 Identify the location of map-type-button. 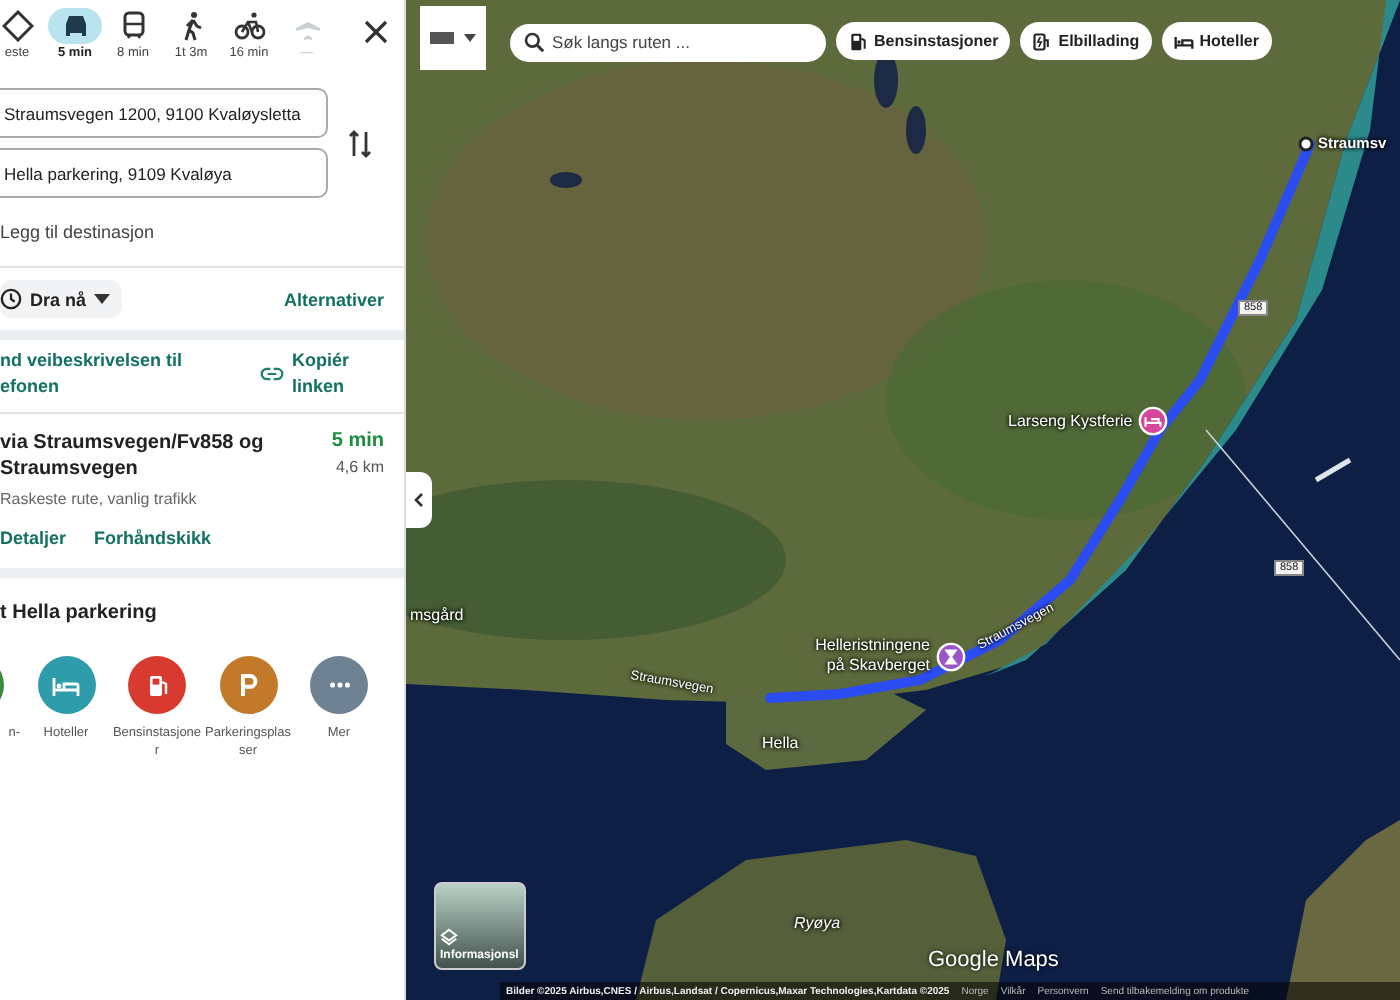
(453, 38).